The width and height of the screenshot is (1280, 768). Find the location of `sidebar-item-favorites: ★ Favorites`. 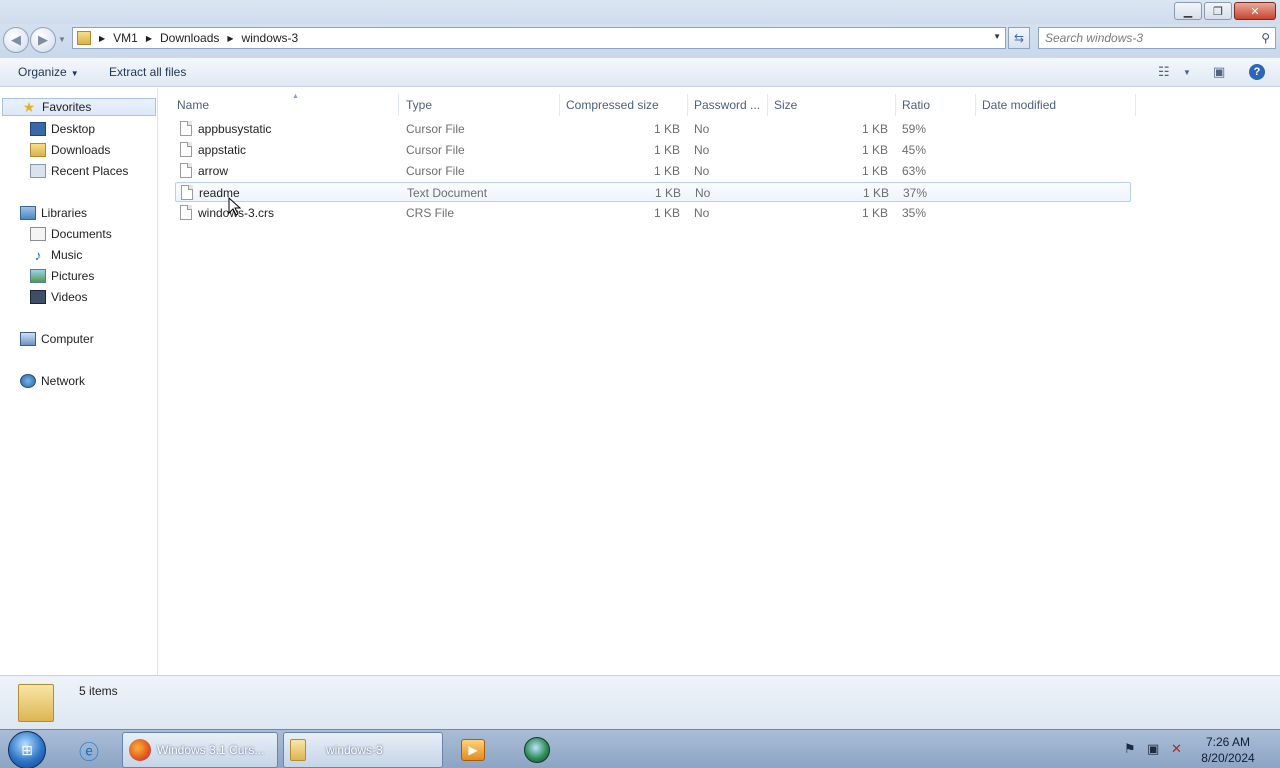

sidebar-item-favorites: ★ Favorites is located at coordinates (79, 107).